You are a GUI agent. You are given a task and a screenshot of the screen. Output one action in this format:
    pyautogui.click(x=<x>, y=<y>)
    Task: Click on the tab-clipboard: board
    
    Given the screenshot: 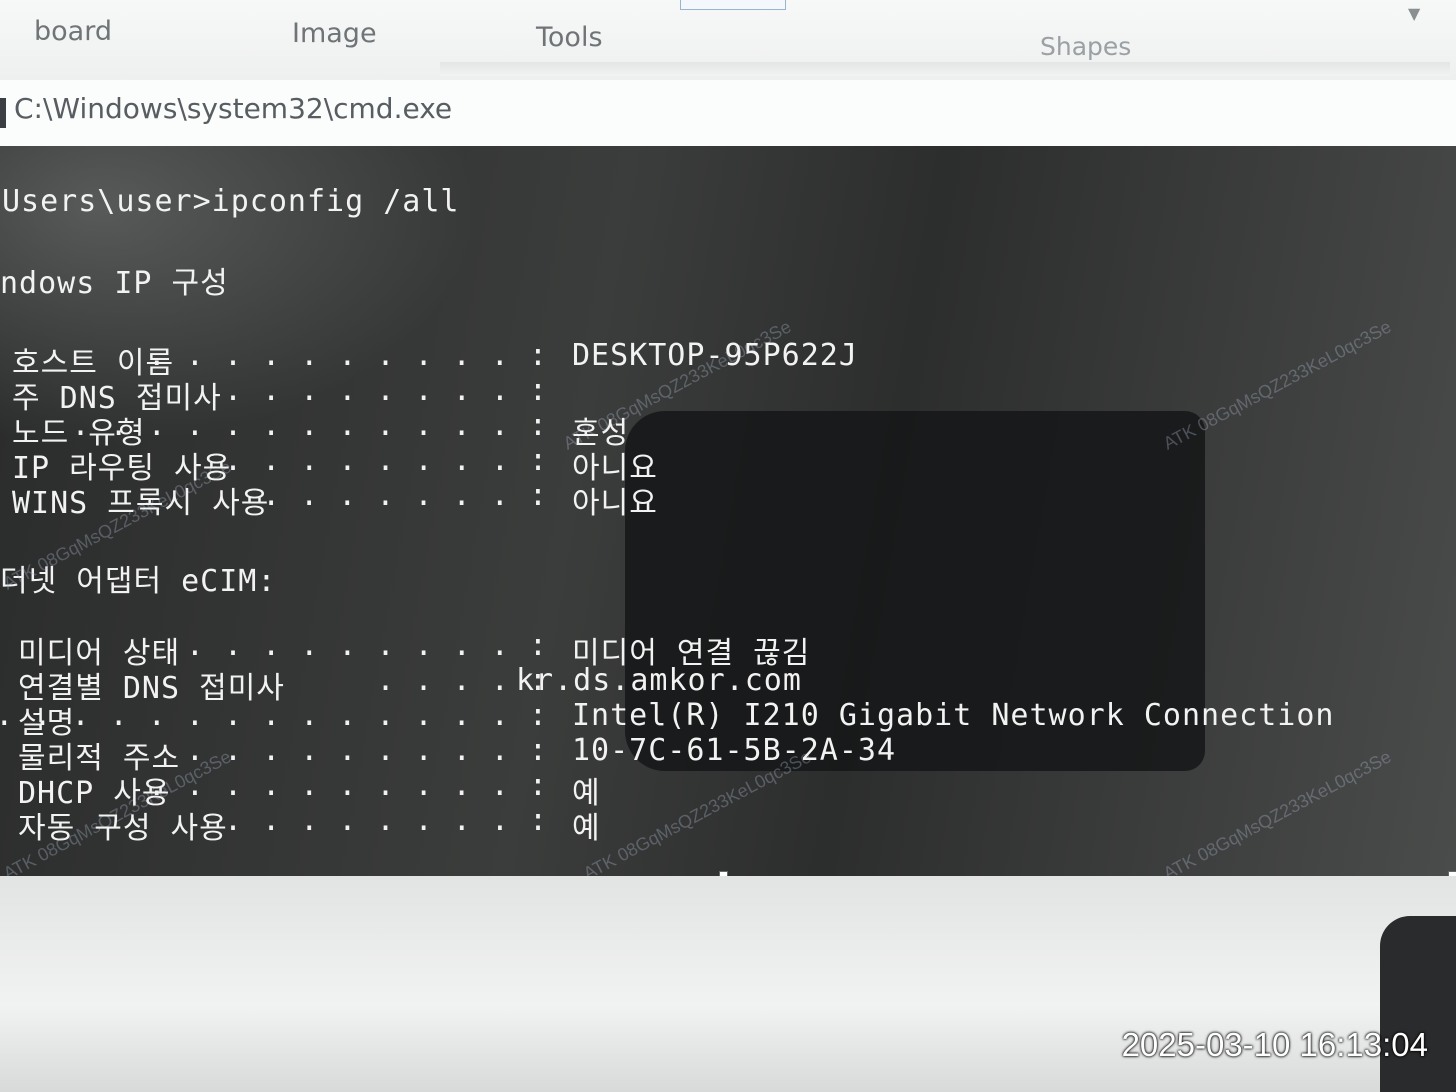 What is the action you would take?
    pyautogui.click(x=73, y=31)
    